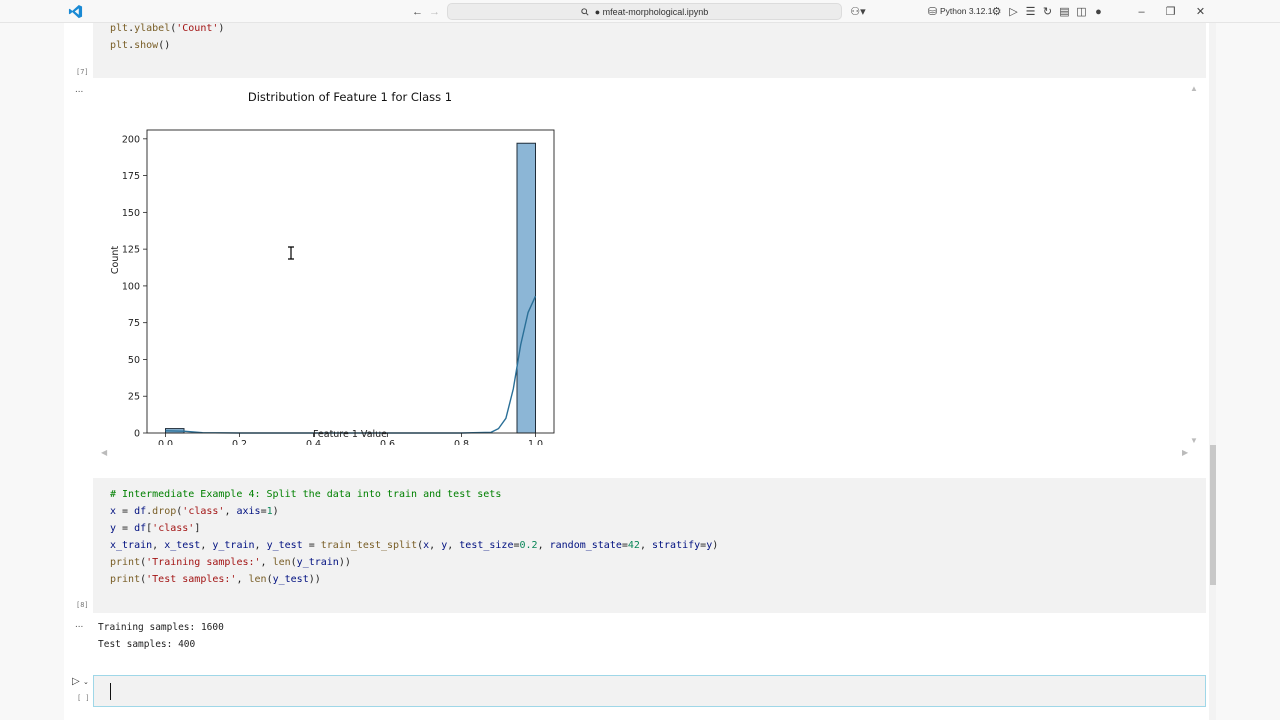 Image resolution: width=1280 pixels, height=720 pixels. Describe the element at coordinates (966, 11) in the screenshot. I see `kernel-label: Python 3.12.1` at that location.